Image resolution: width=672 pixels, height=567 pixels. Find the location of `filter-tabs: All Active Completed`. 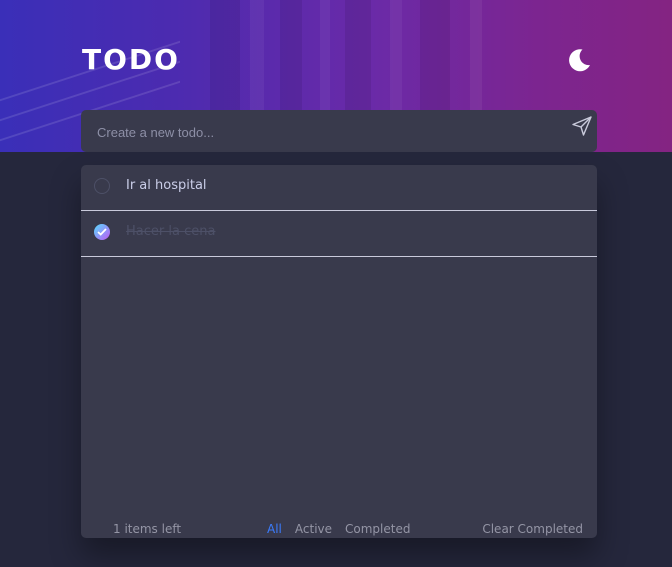

filter-tabs: All Active Completed is located at coordinates (338, 529).